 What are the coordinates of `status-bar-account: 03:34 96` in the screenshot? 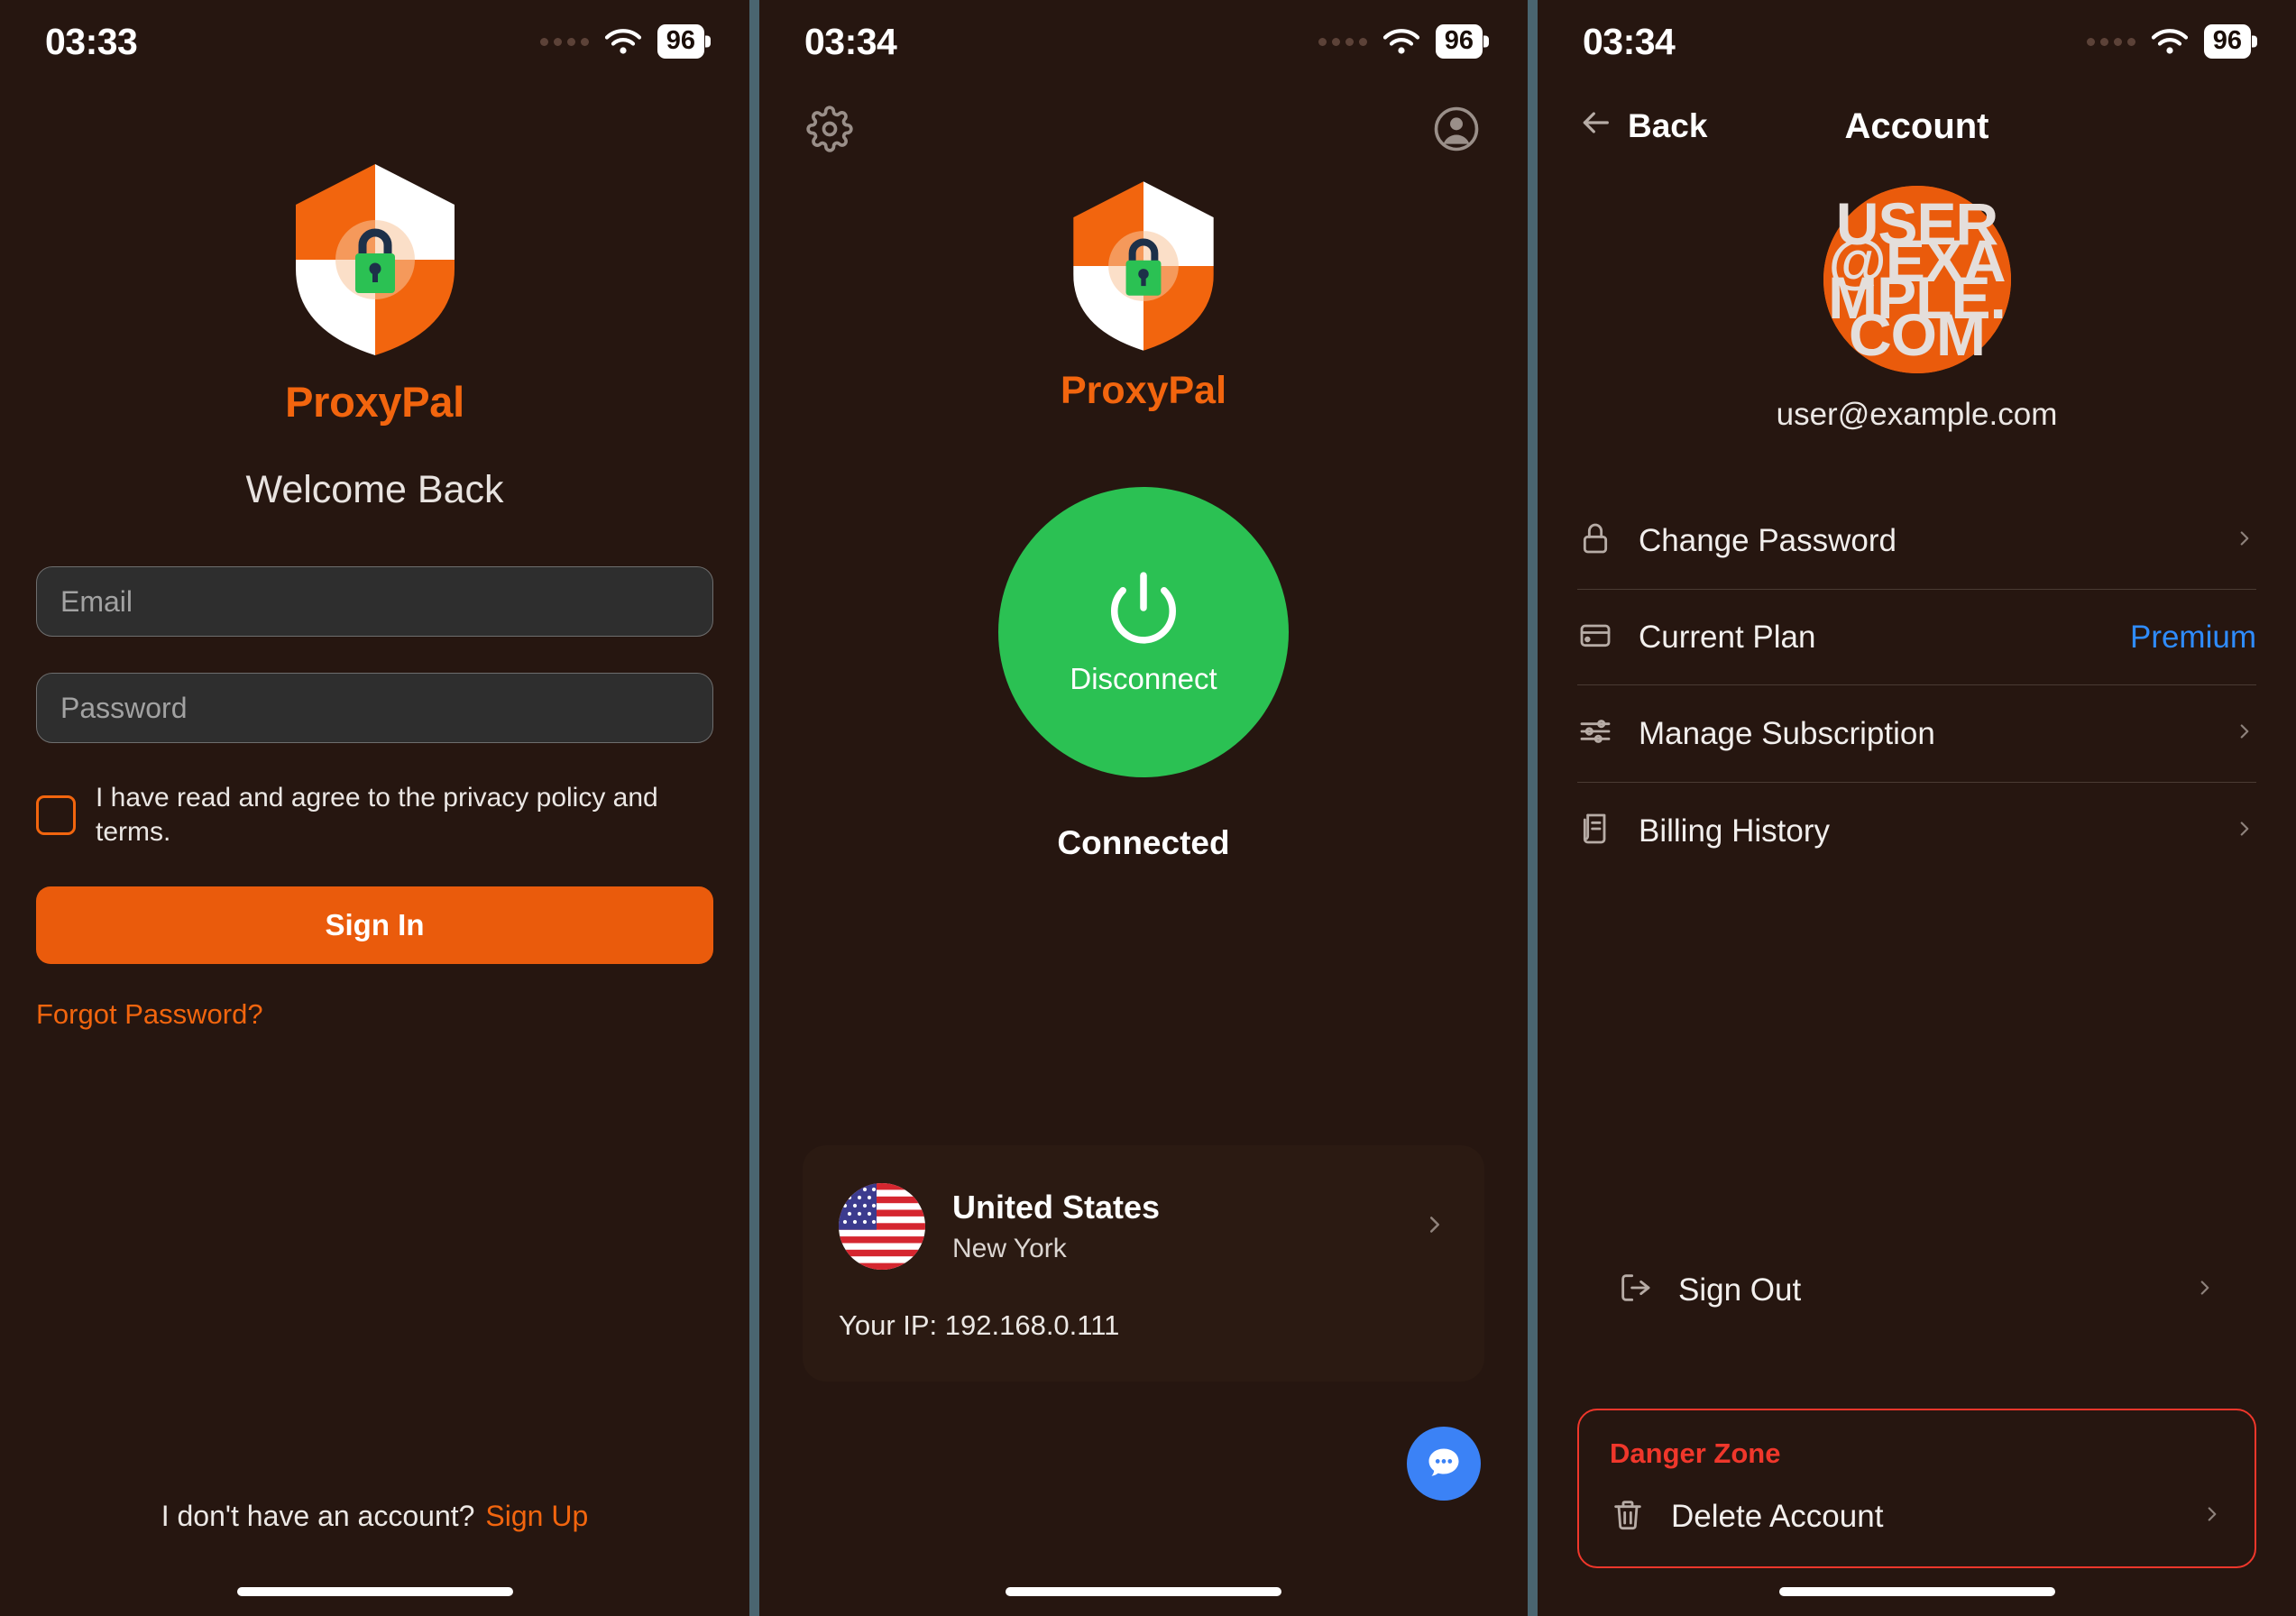 It's located at (1917, 42).